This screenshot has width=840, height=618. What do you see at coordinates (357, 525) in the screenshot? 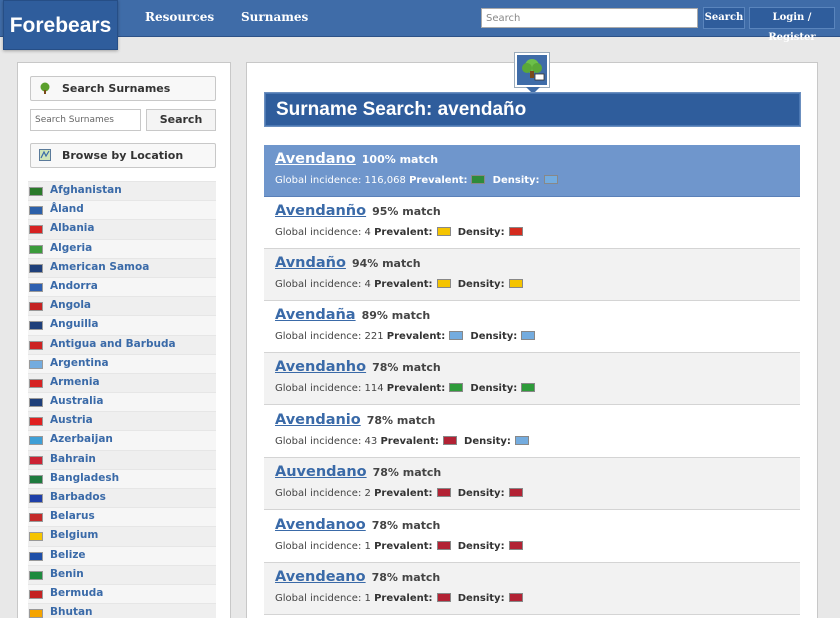
I see `surname-link: Avendanoo 78% match` at bounding box center [357, 525].